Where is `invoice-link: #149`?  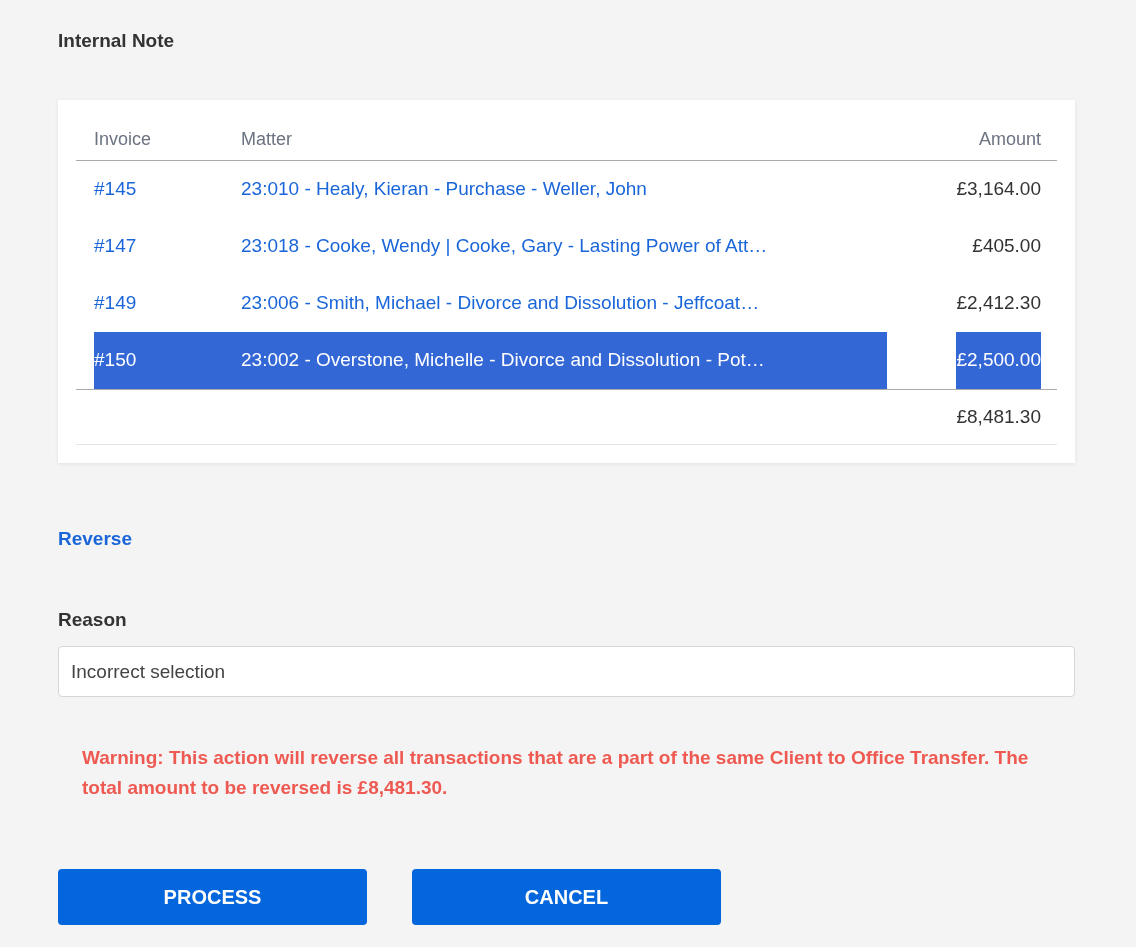 invoice-link: #149 is located at coordinates (115, 303).